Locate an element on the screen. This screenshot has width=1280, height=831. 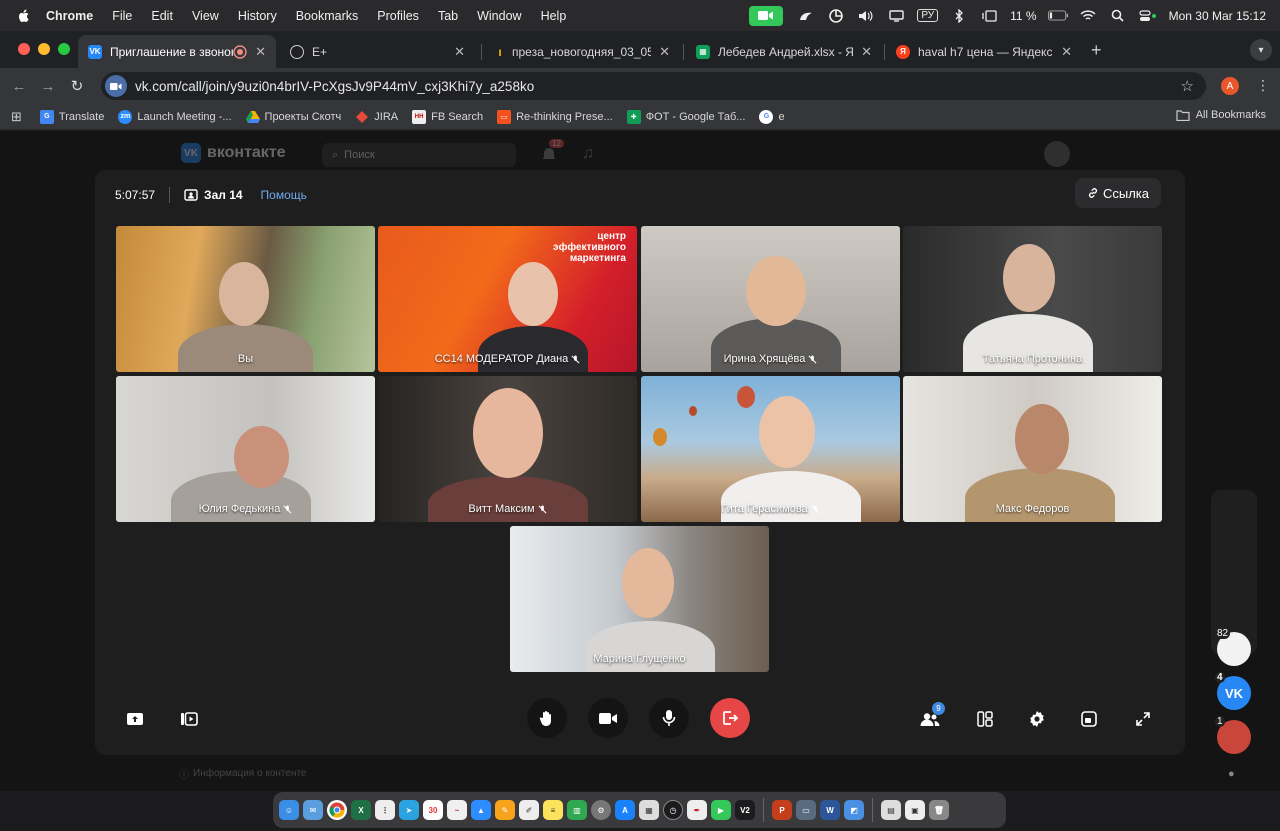
profile-avatar: A is located at coordinates (1230, 86).